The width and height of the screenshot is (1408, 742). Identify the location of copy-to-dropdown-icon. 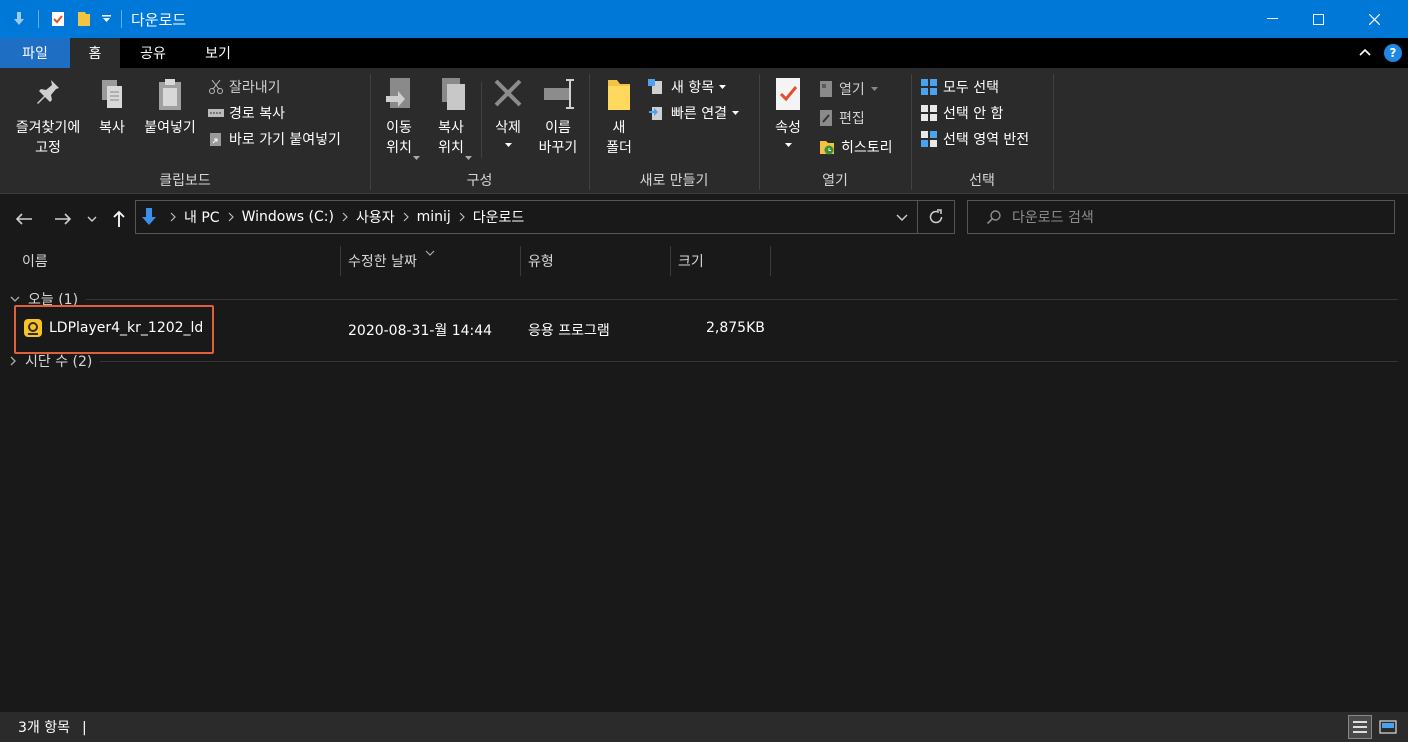
(468, 156).